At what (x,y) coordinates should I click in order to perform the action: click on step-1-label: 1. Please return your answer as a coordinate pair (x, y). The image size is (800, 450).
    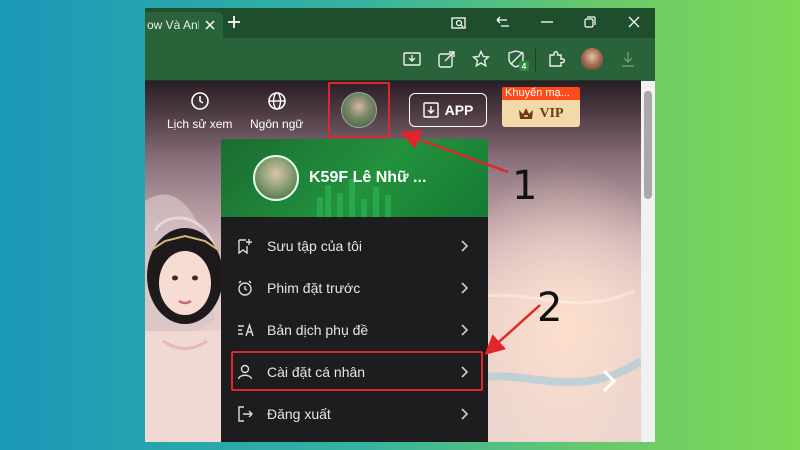
    Looking at the image, I should click on (525, 186).